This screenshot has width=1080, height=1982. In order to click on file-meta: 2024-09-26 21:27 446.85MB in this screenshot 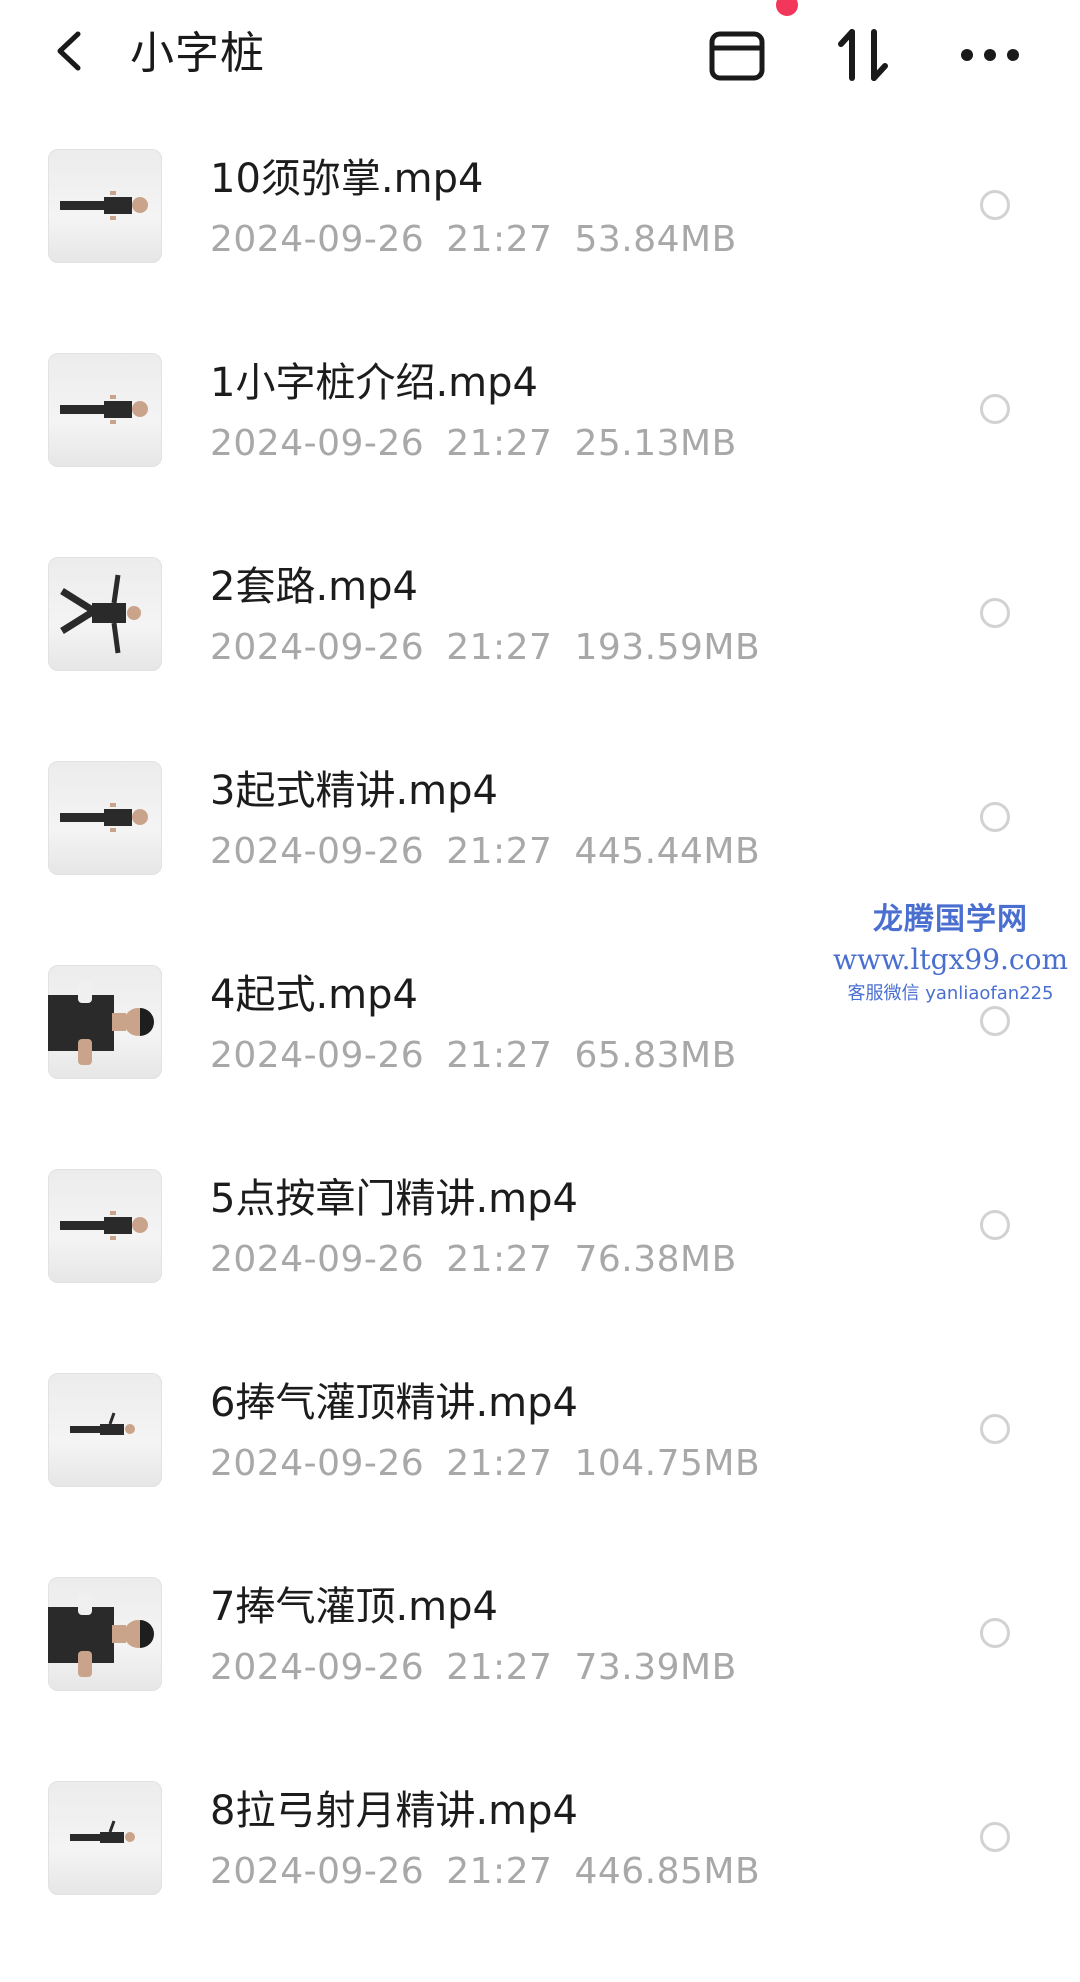, I will do `click(496, 1872)`.